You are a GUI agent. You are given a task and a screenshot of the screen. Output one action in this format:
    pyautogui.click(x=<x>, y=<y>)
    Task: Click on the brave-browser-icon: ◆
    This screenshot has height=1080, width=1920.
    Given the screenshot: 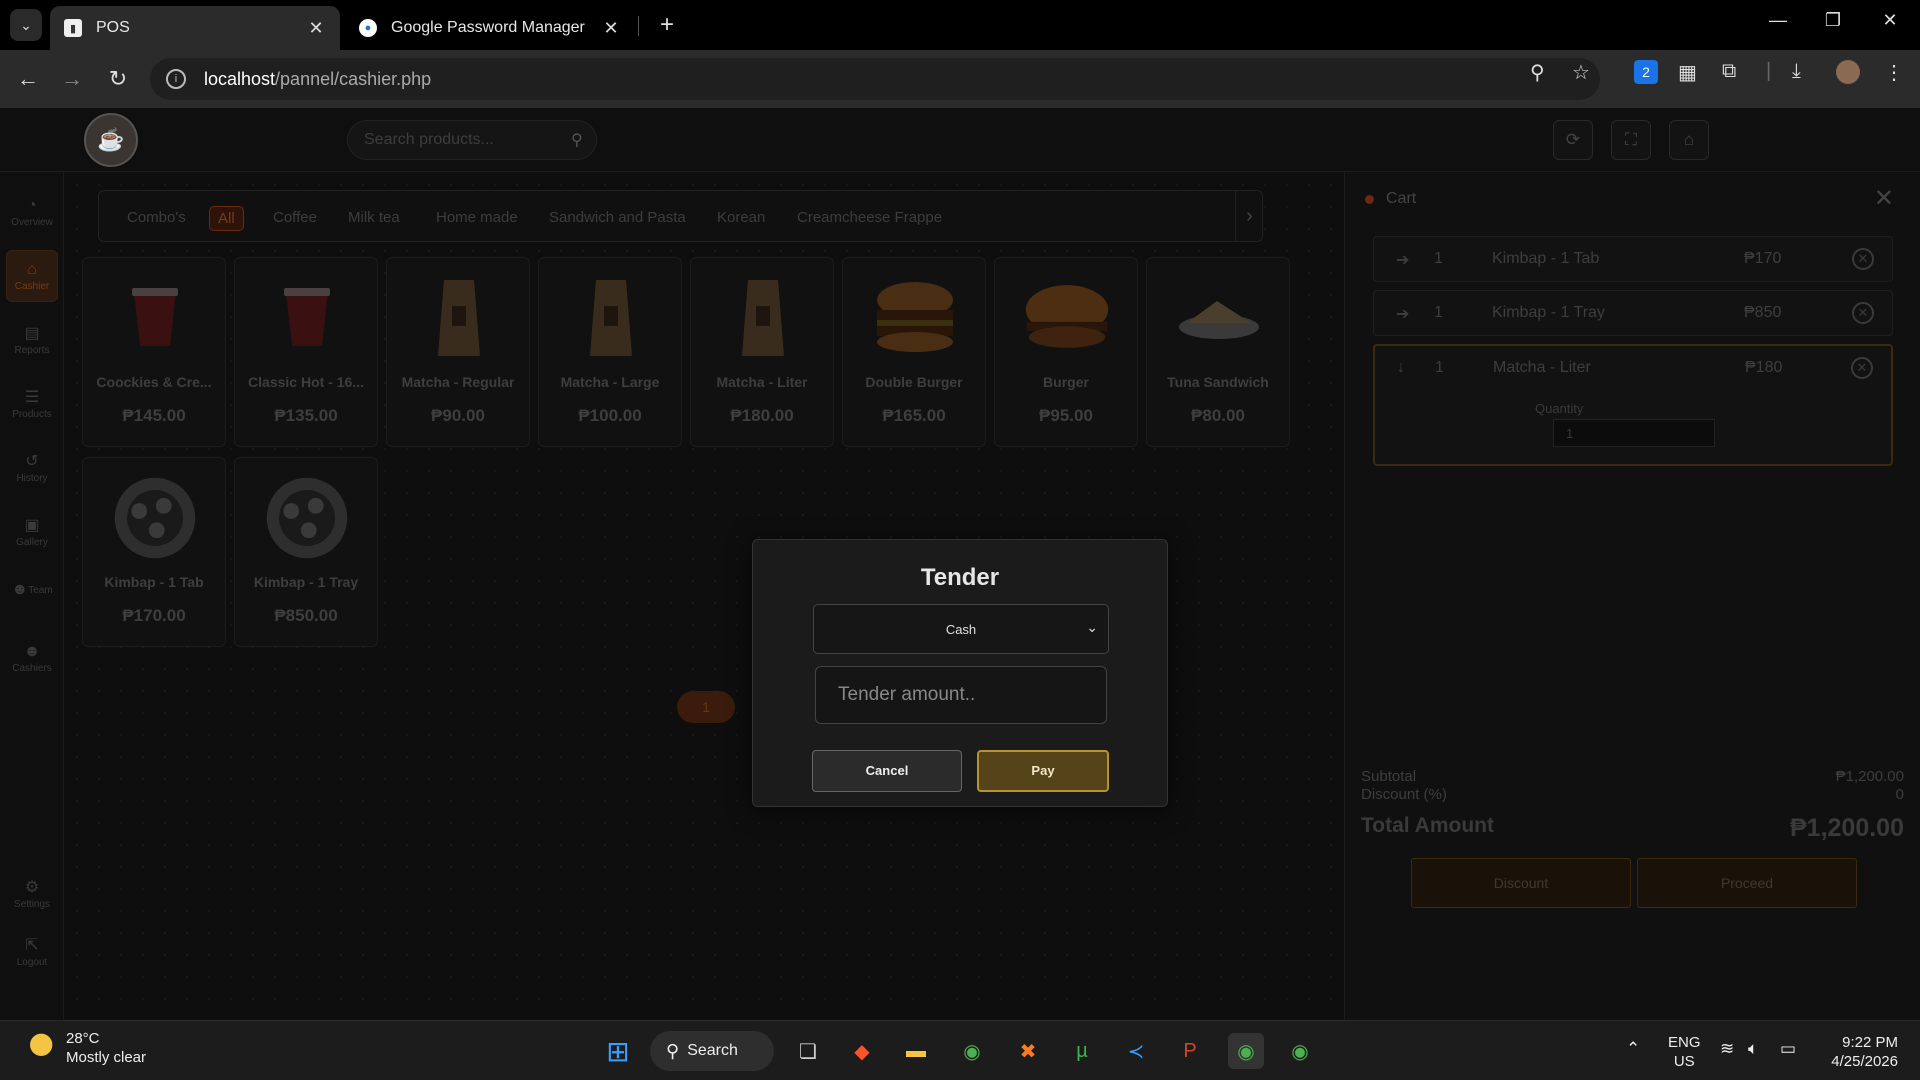 What is the action you would take?
    pyautogui.click(x=862, y=1051)
    